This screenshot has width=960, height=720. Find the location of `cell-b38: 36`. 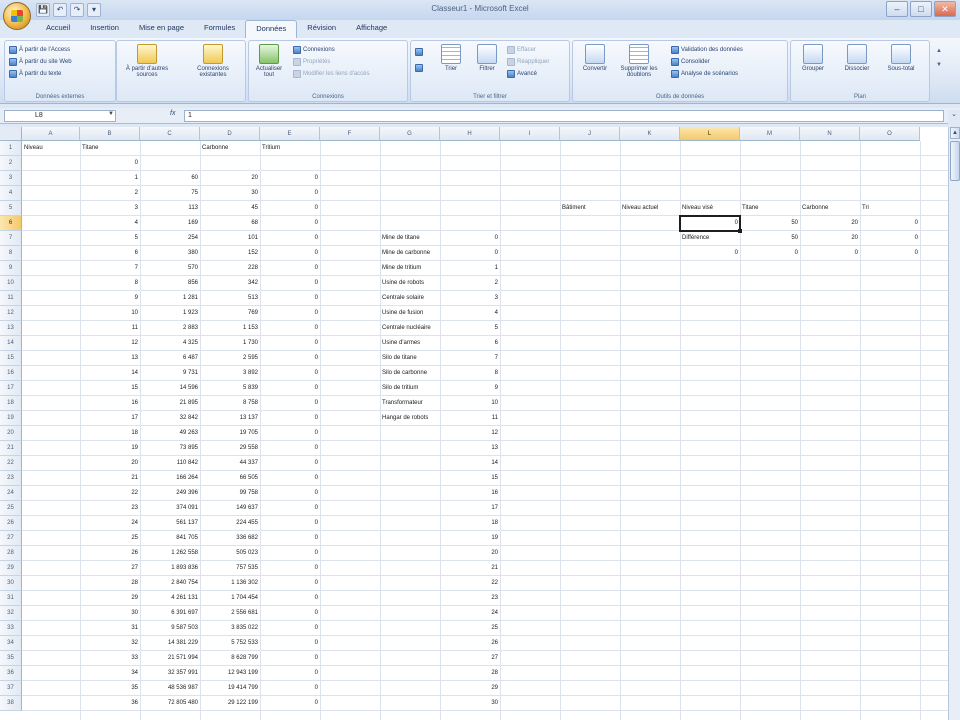

cell-b38: 36 is located at coordinates (110, 703).